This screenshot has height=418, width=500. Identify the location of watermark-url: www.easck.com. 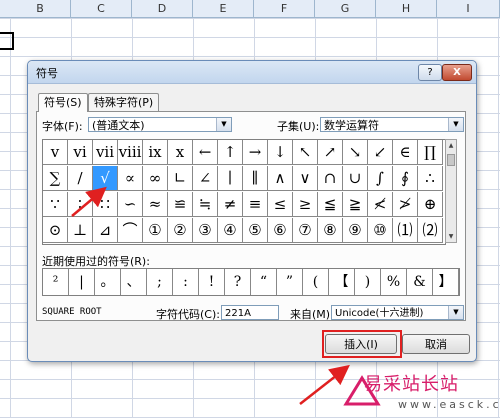
(449, 404).